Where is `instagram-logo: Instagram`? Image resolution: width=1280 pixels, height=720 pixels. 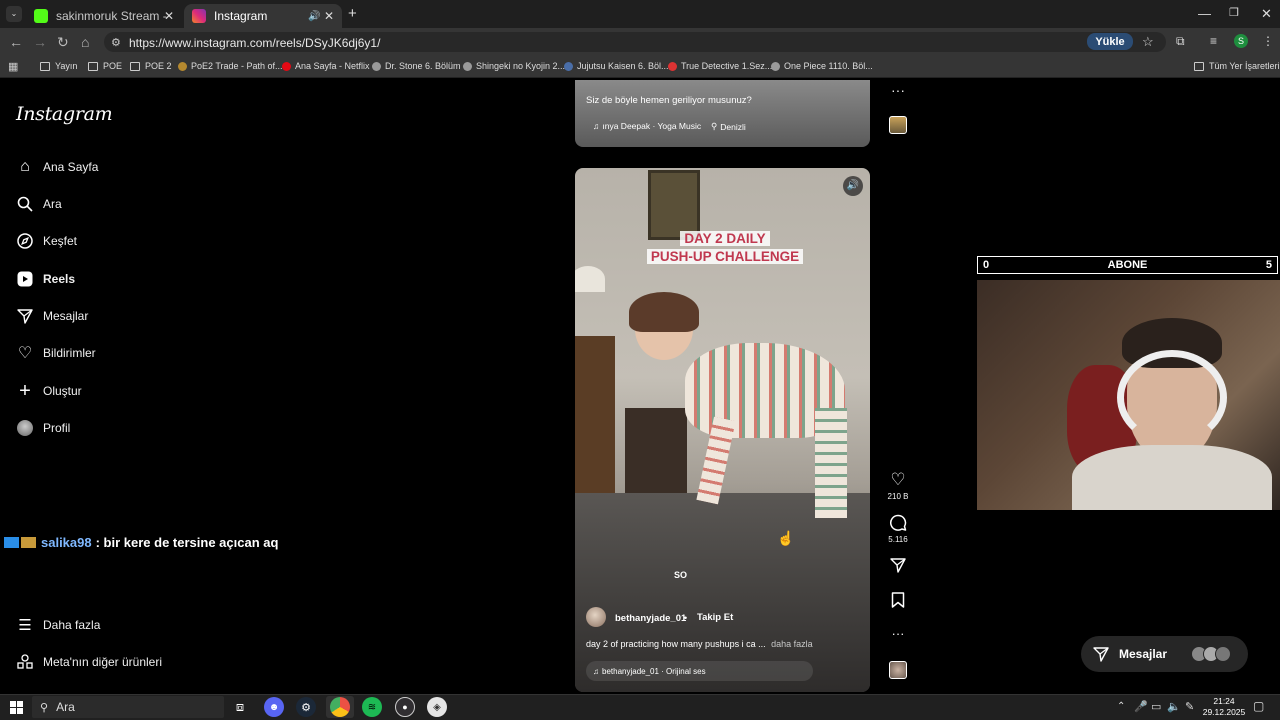 instagram-logo: Instagram is located at coordinates (64, 114).